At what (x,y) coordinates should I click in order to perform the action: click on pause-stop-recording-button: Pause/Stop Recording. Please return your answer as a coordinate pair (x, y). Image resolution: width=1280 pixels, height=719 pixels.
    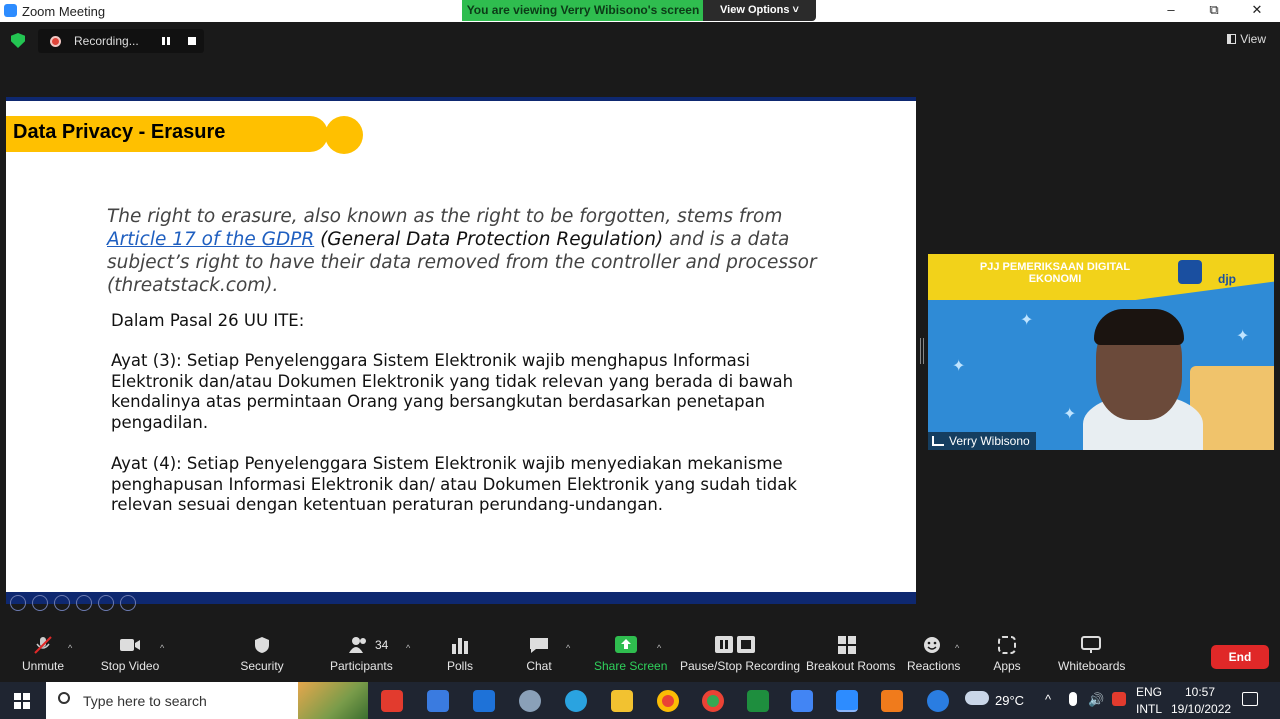
    Looking at the image, I should click on (740, 654).